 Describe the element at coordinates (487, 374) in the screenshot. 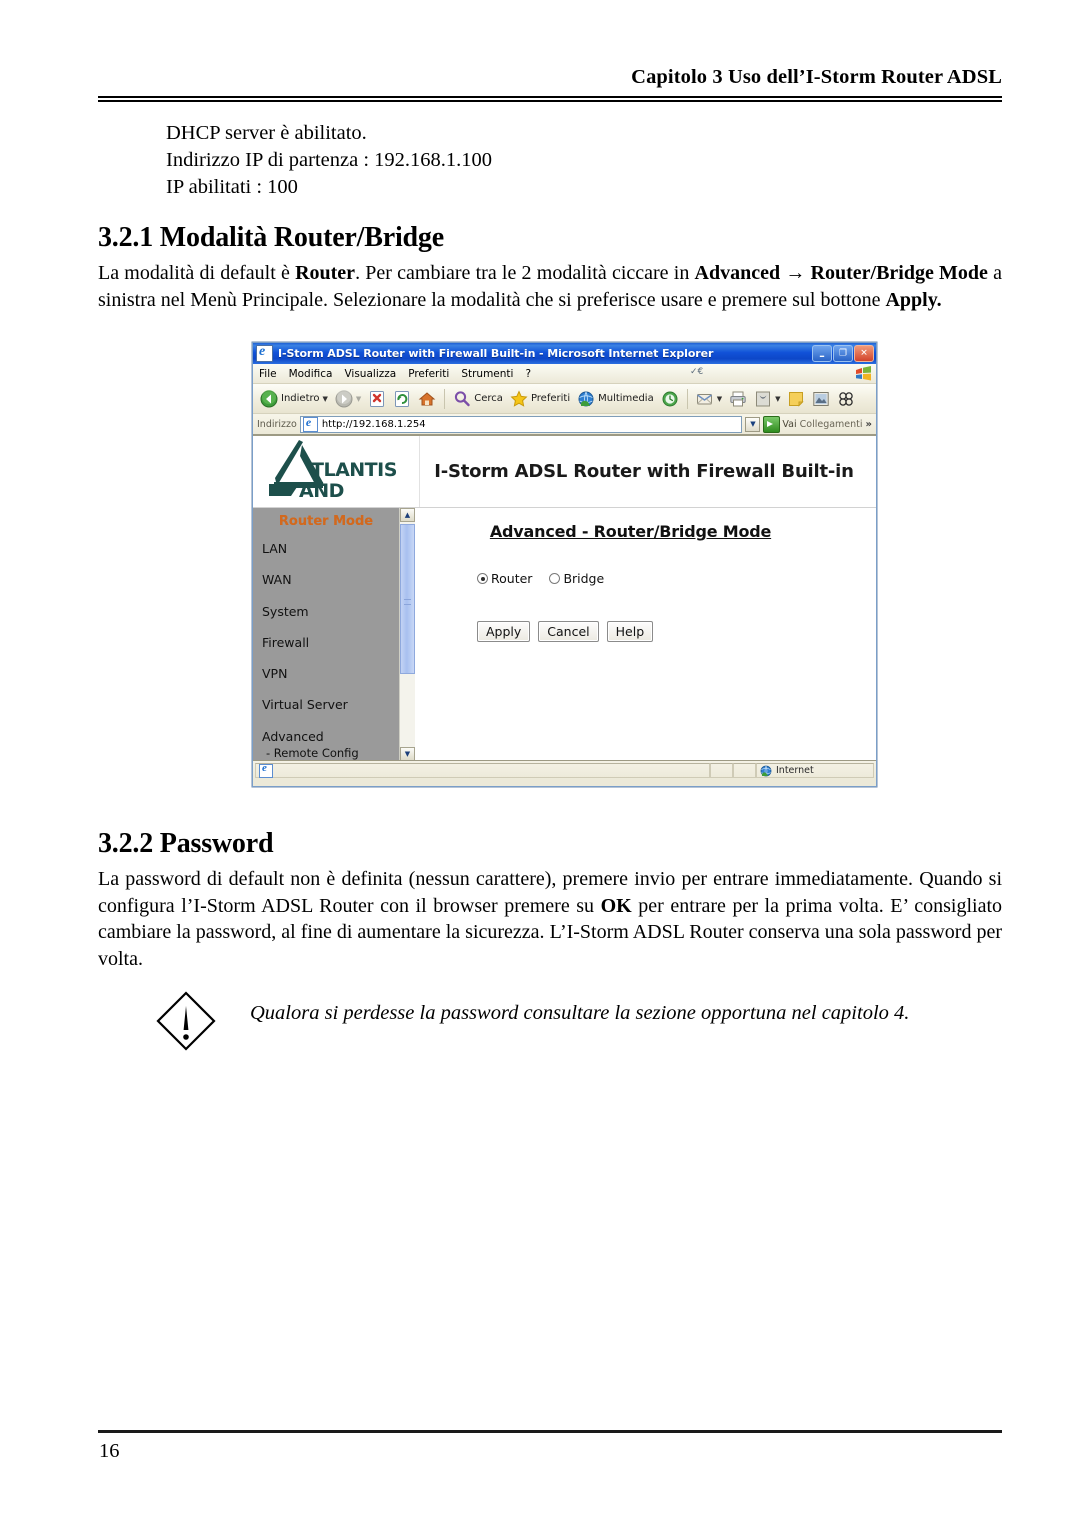

I see `menu-item-strumenti: Strumenti` at that location.